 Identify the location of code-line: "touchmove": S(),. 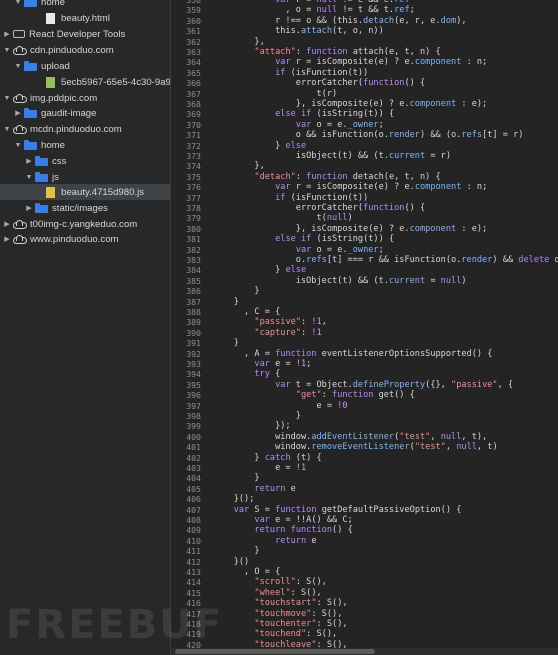
(277, 614).